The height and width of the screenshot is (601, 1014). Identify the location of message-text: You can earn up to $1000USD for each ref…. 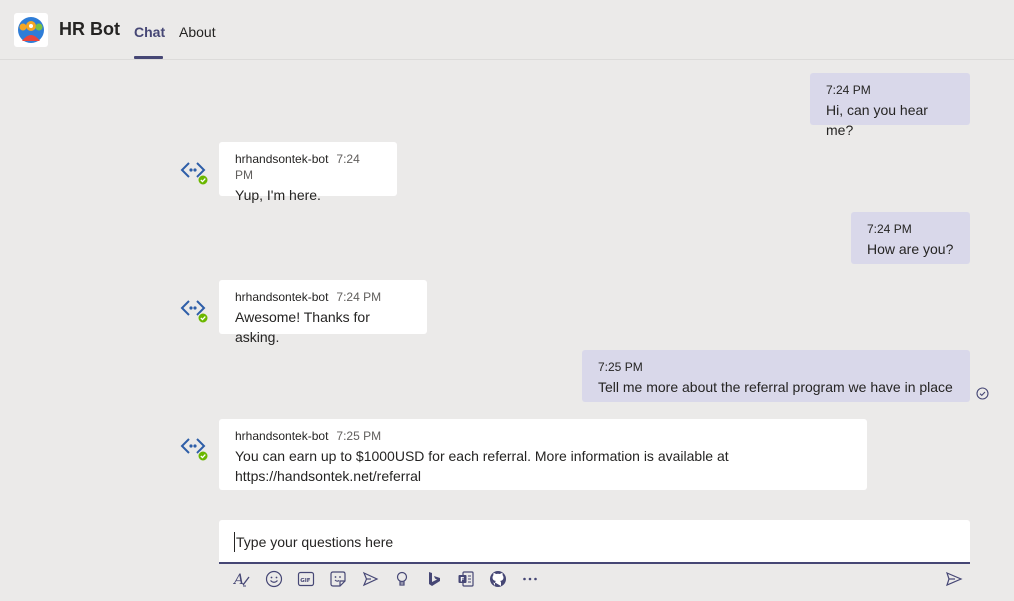
(482, 466).